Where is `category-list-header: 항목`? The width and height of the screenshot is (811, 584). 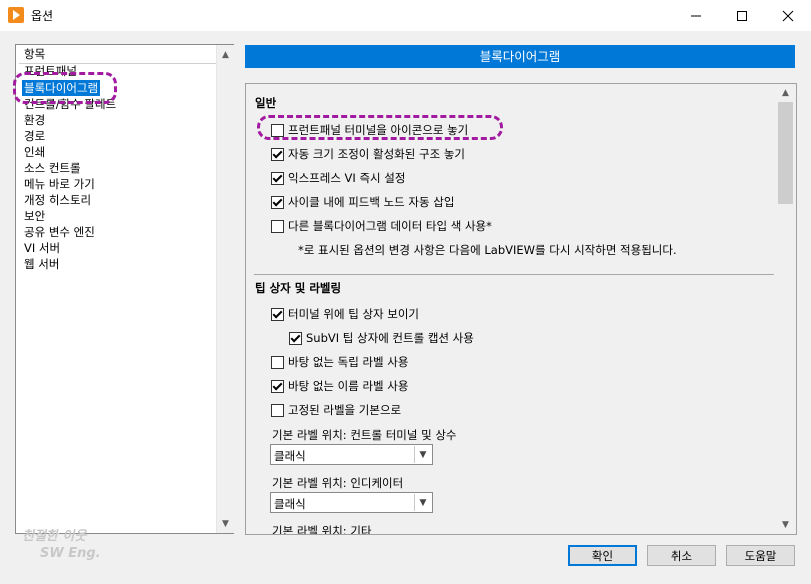 category-list-header: 항목 is located at coordinates (120, 55).